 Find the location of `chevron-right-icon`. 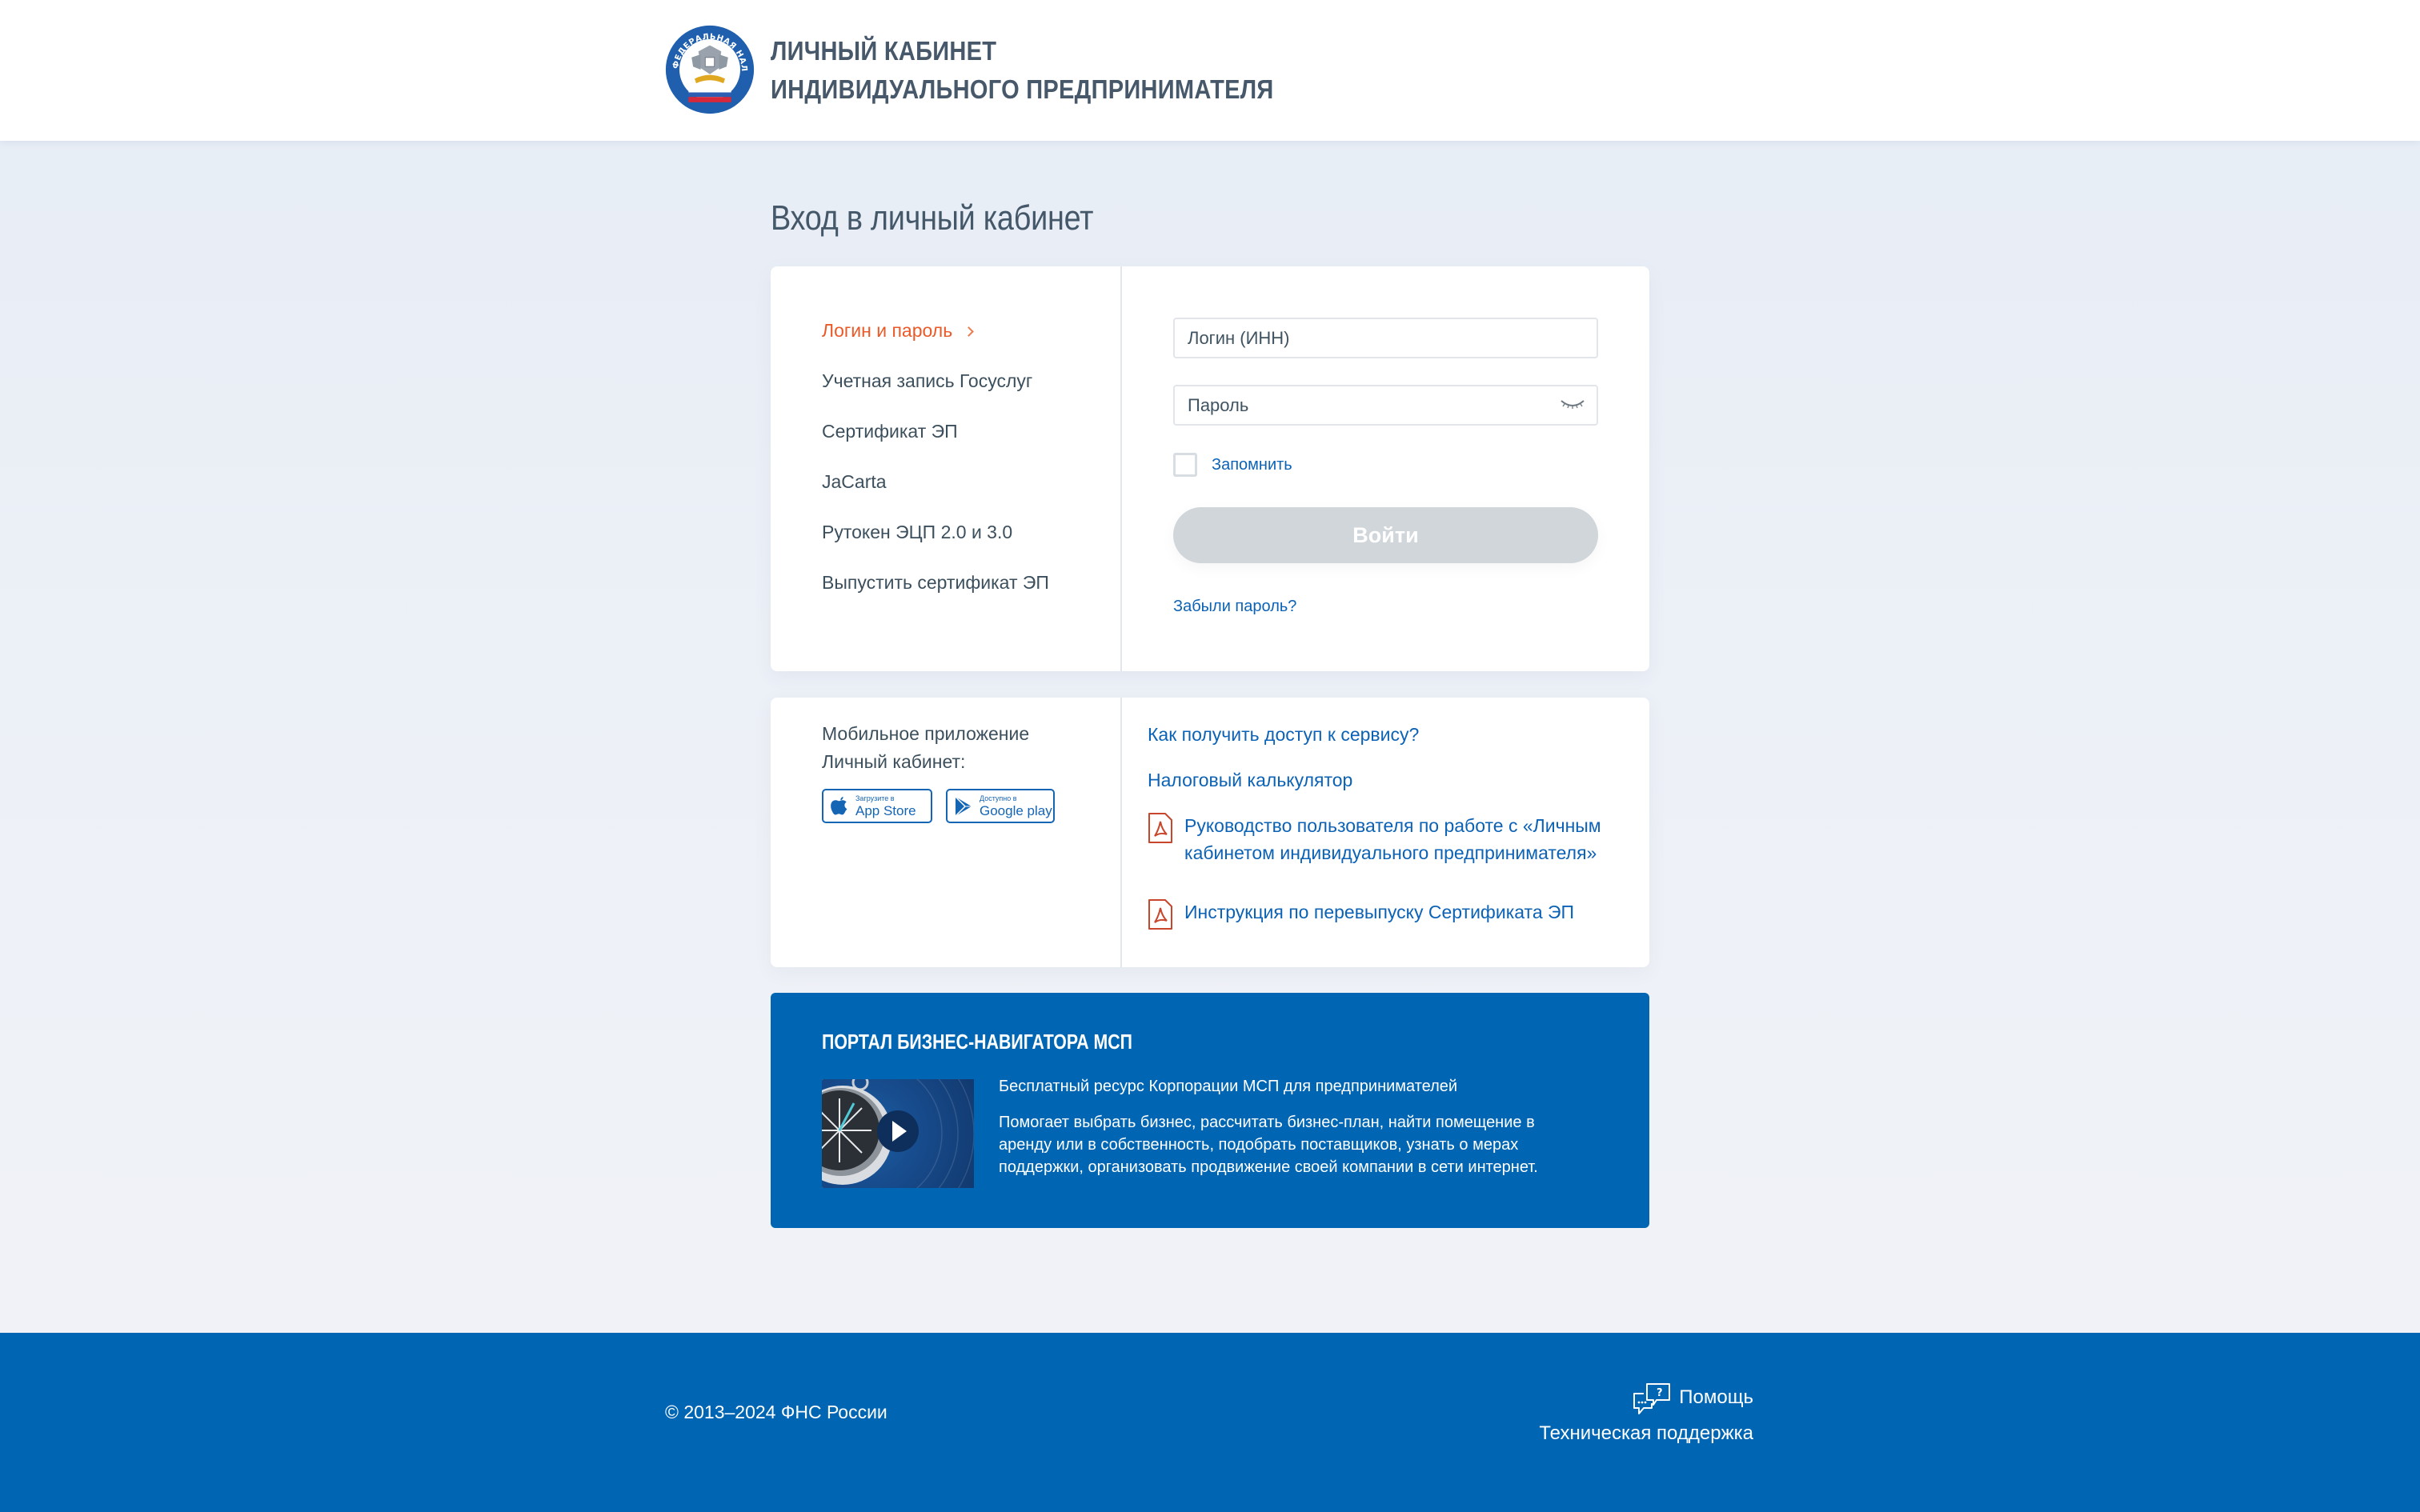

chevron-right-icon is located at coordinates (969, 331).